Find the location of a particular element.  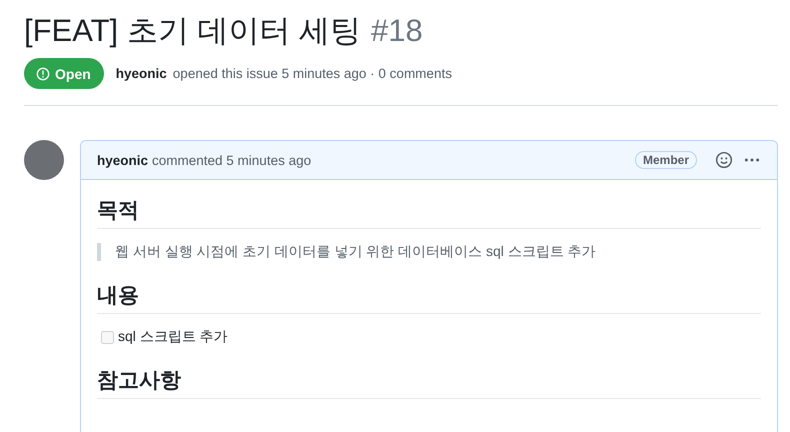

section-heading: 목적 is located at coordinates (429, 212).